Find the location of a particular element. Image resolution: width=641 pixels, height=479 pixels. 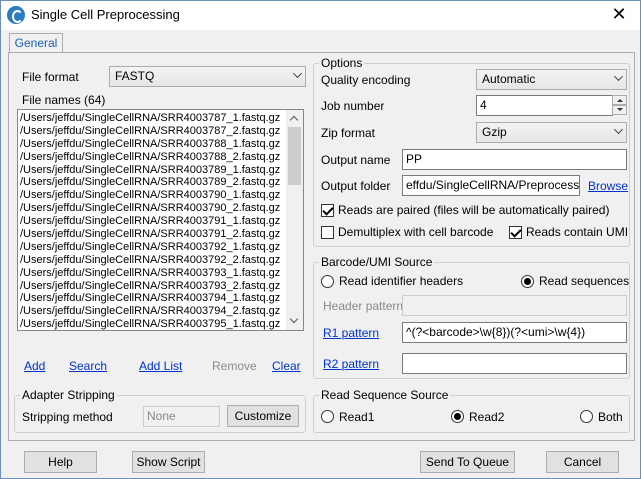

read1-radio is located at coordinates (327, 416).